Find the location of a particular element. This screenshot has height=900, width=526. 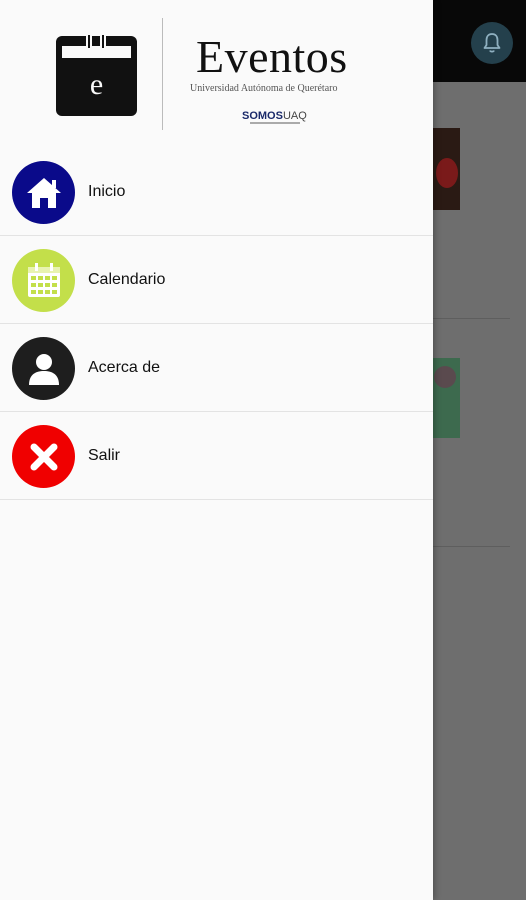

brand-subtitle: Universidad Autónoma de Querétaro is located at coordinates (264, 88).